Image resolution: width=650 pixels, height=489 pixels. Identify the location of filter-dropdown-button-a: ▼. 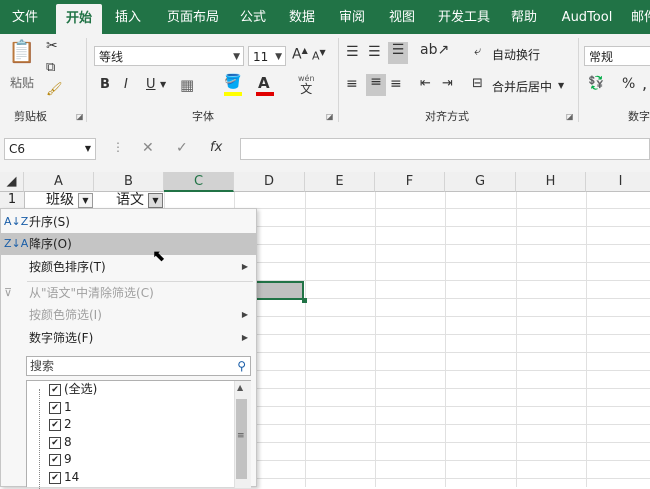
(85, 200).